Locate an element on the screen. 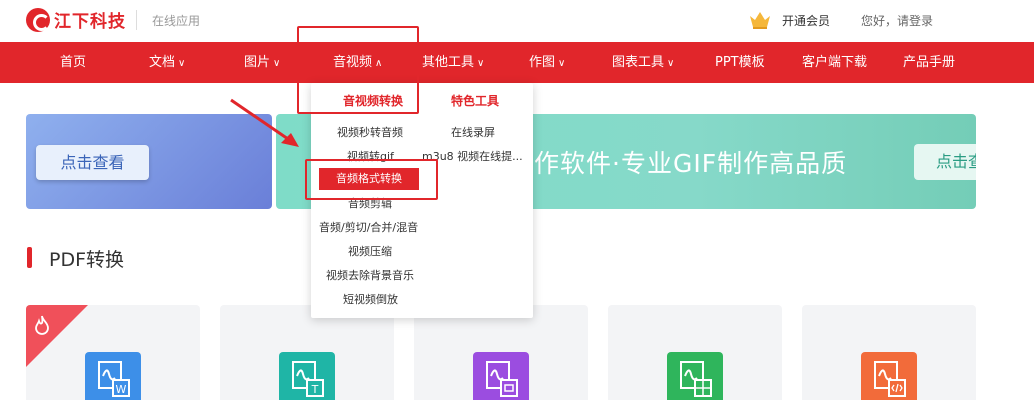 This screenshot has width=1034, height=400. tool-card-pdf-to-html is located at coordinates (889, 352).